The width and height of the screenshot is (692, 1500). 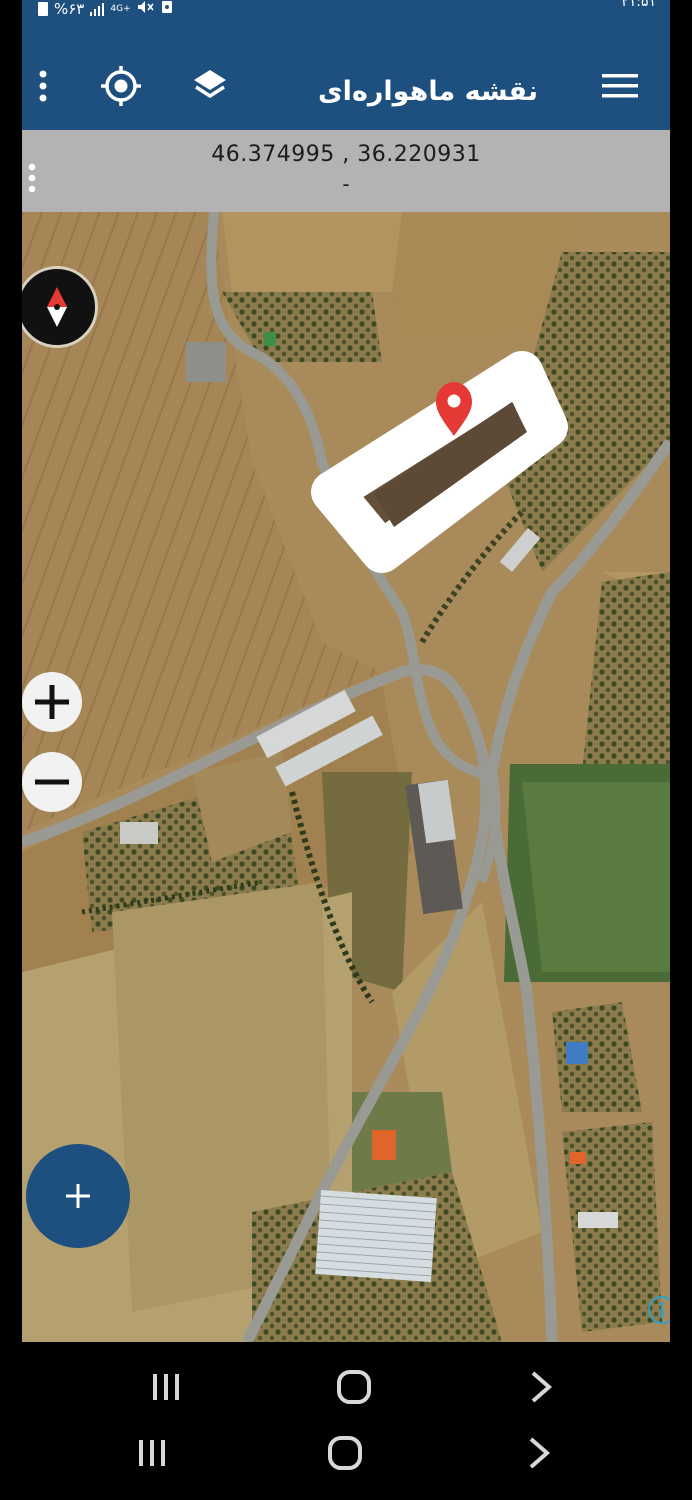 I want to click on add-point-button, so click(x=78, y=1196).